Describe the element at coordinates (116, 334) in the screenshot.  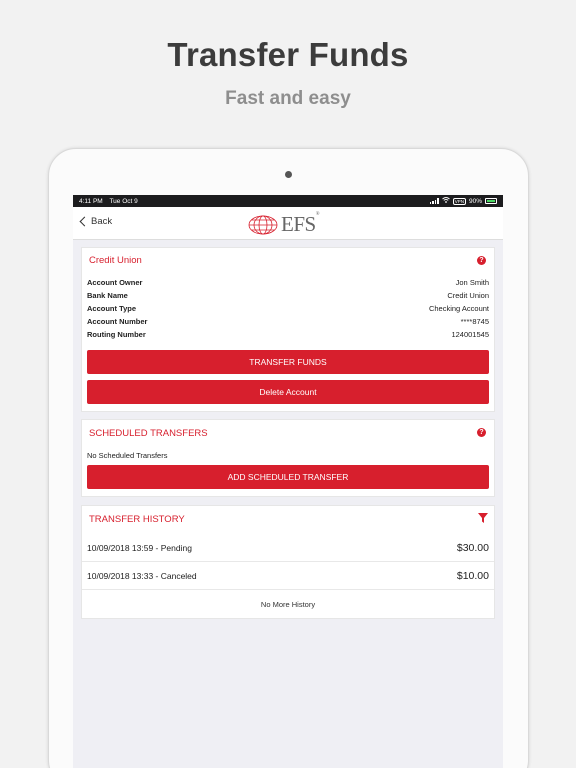
I see `detail-label: Routing Number` at that location.